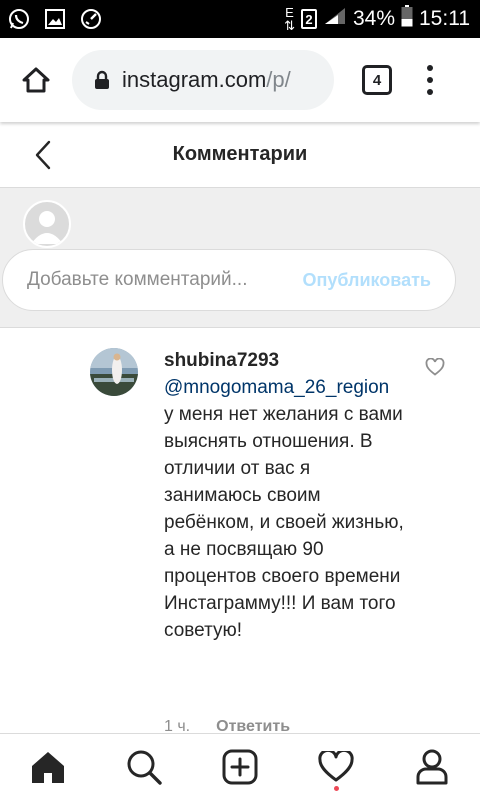 The image size is (480, 800). I want to click on speed-icon, so click(91, 19).